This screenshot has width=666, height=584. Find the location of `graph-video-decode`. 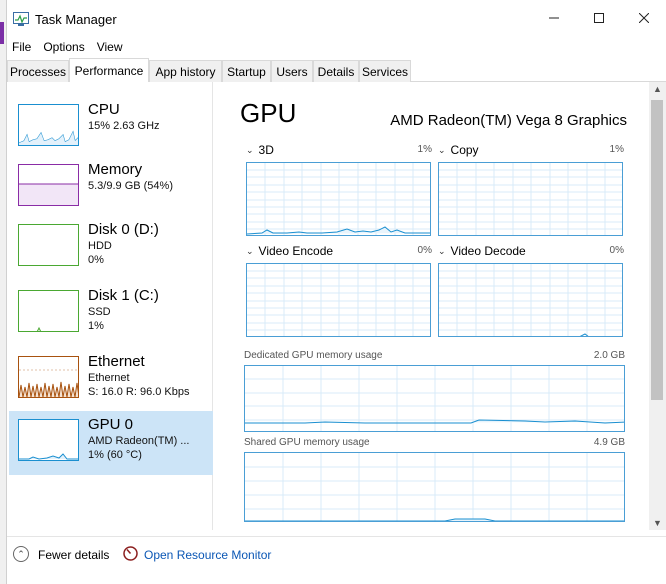

graph-video-decode is located at coordinates (530, 300).